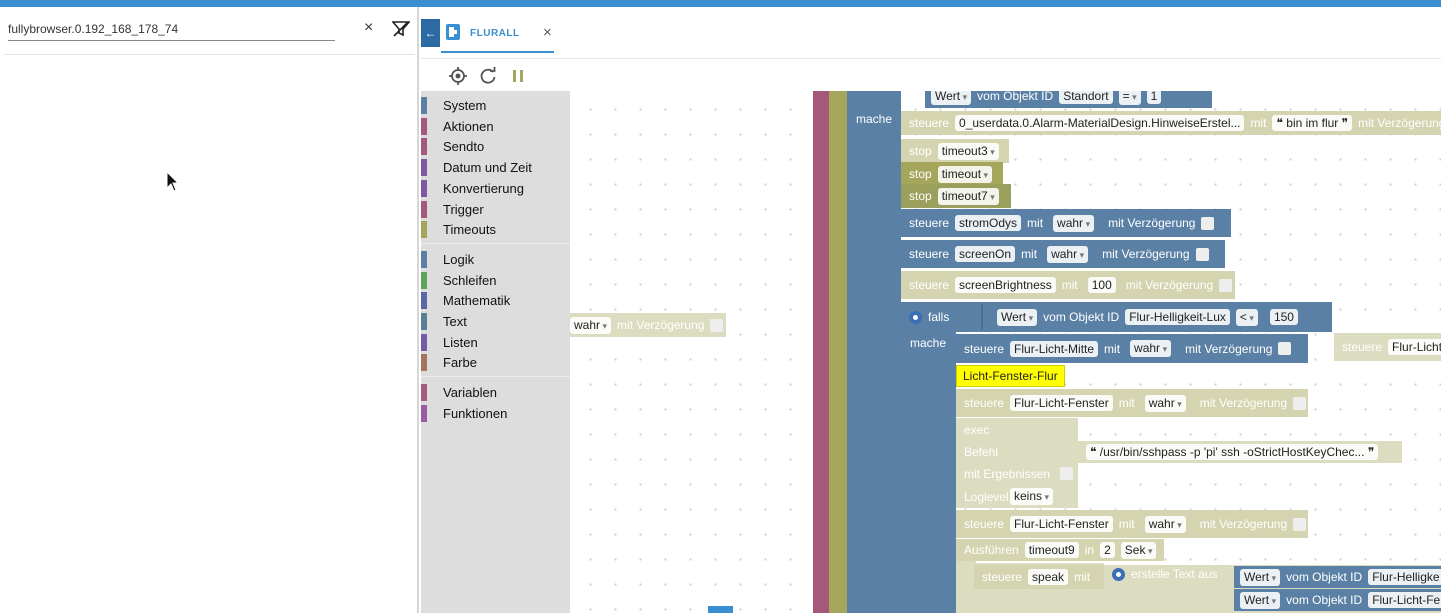 Image resolution: width=1441 pixels, height=613 pixels. I want to click on object-id-field: Flur-Helligkeit-Lux, so click(1177, 317).